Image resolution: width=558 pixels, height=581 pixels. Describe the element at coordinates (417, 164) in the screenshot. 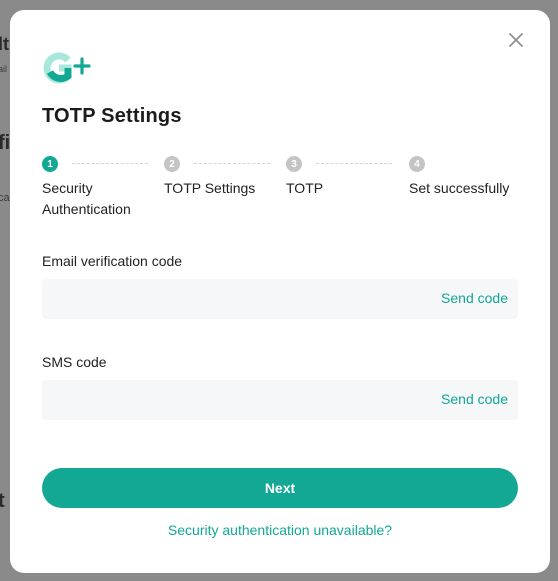

I see `step-number-badge: 4` at that location.